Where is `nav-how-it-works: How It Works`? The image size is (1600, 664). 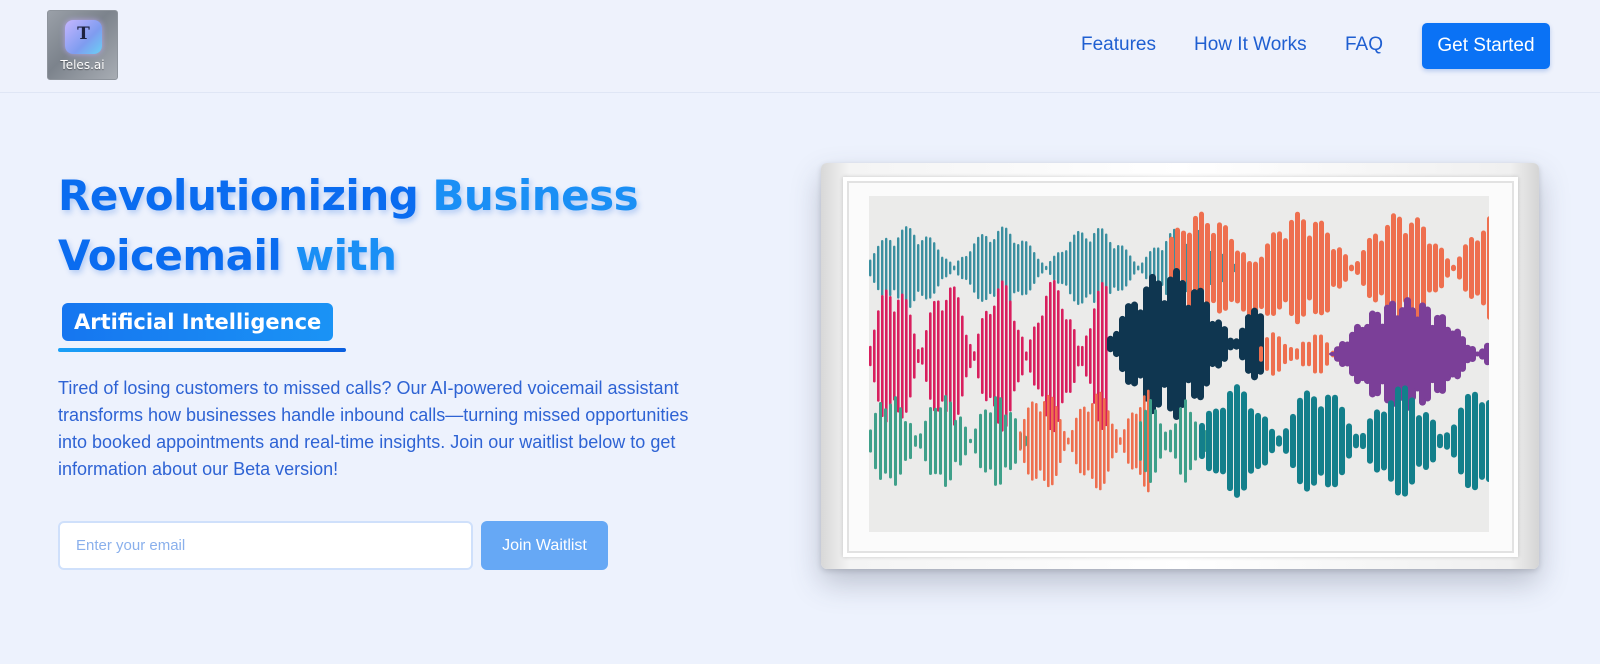 nav-how-it-works: How It Works is located at coordinates (1250, 45).